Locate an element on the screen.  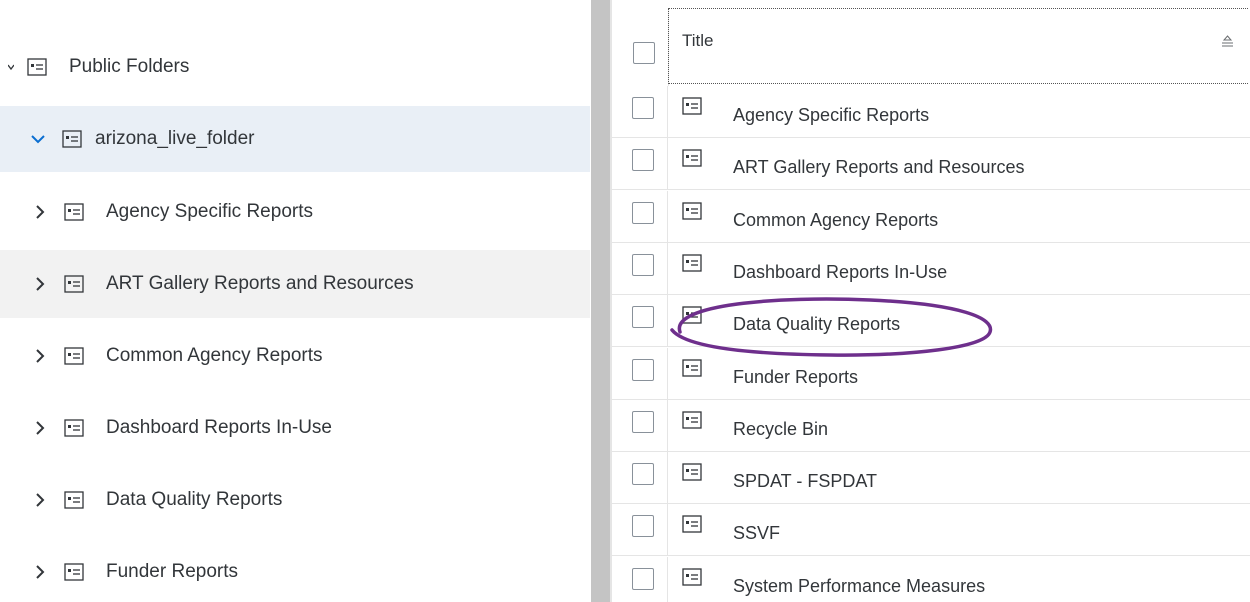
tree-item-label: Common Agency Reports is located at coordinates (214, 355).